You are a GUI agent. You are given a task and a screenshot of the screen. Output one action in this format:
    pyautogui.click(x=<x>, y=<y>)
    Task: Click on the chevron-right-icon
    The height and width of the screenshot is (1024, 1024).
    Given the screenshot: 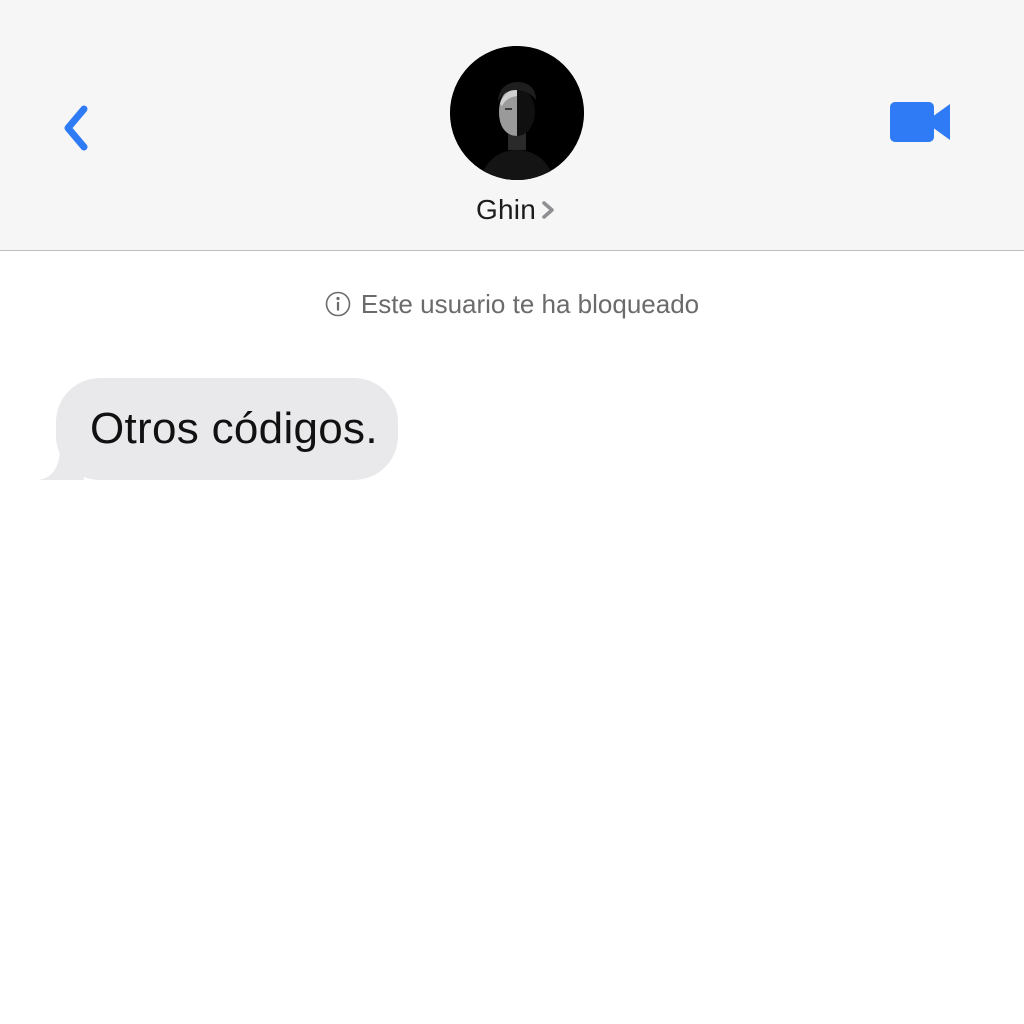 What is the action you would take?
    pyautogui.click(x=548, y=210)
    